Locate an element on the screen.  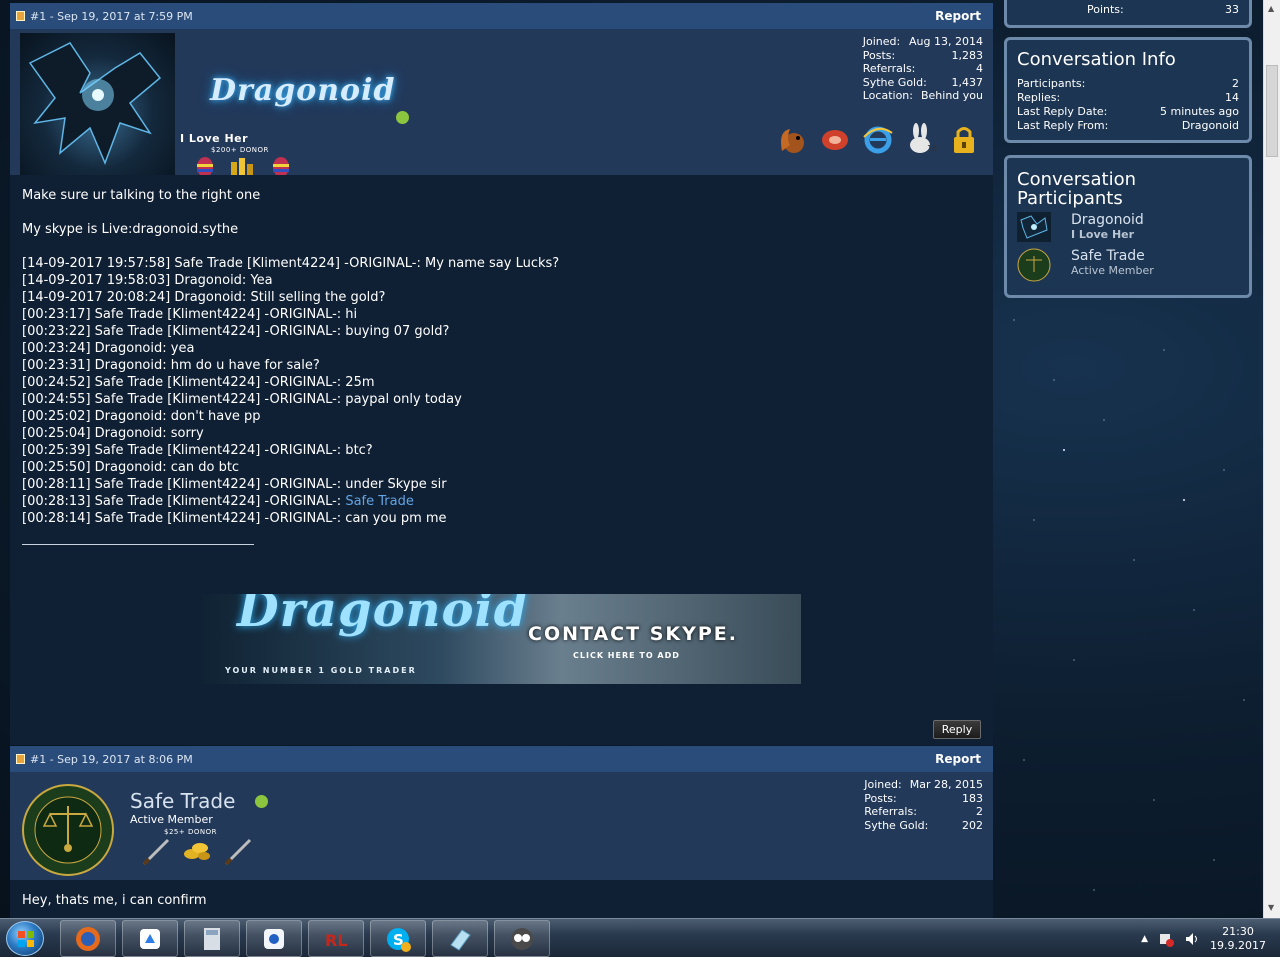
windows-logo-icon is located at coordinates (26, 939).